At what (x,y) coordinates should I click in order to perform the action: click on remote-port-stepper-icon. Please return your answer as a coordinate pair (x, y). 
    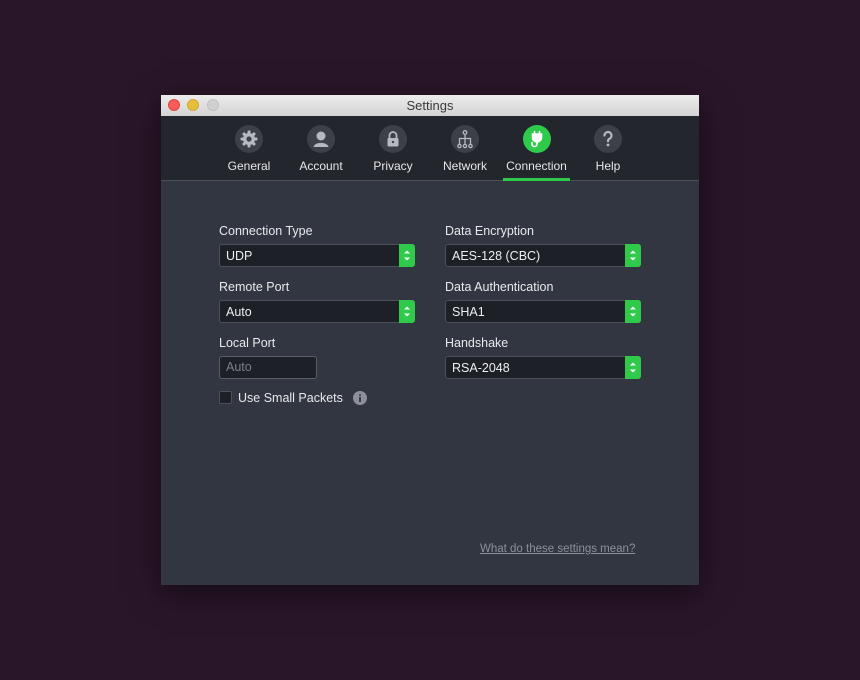
    Looking at the image, I should click on (407, 311).